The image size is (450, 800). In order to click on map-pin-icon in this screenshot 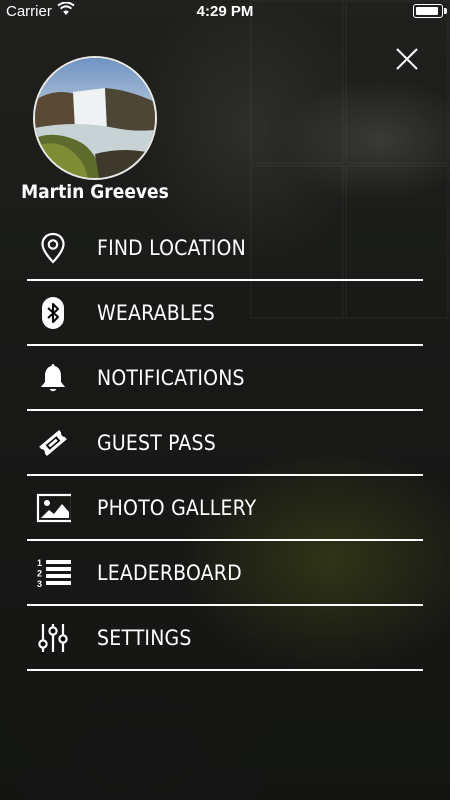, I will do `click(53, 248)`.